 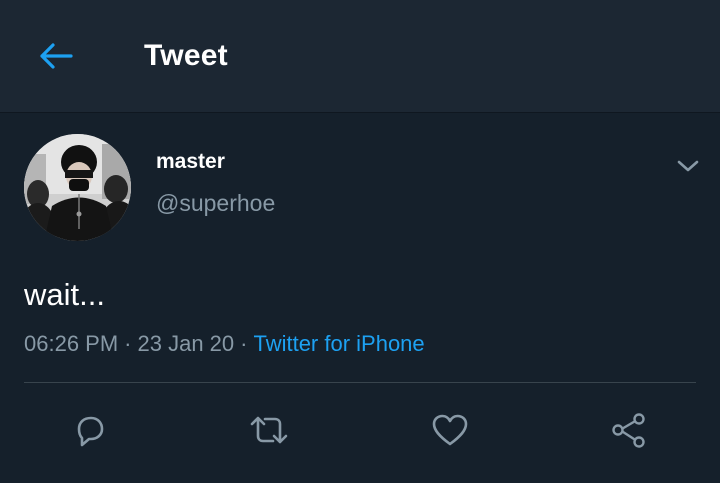 What do you see at coordinates (360, 382) in the screenshot?
I see `divider` at bounding box center [360, 382].